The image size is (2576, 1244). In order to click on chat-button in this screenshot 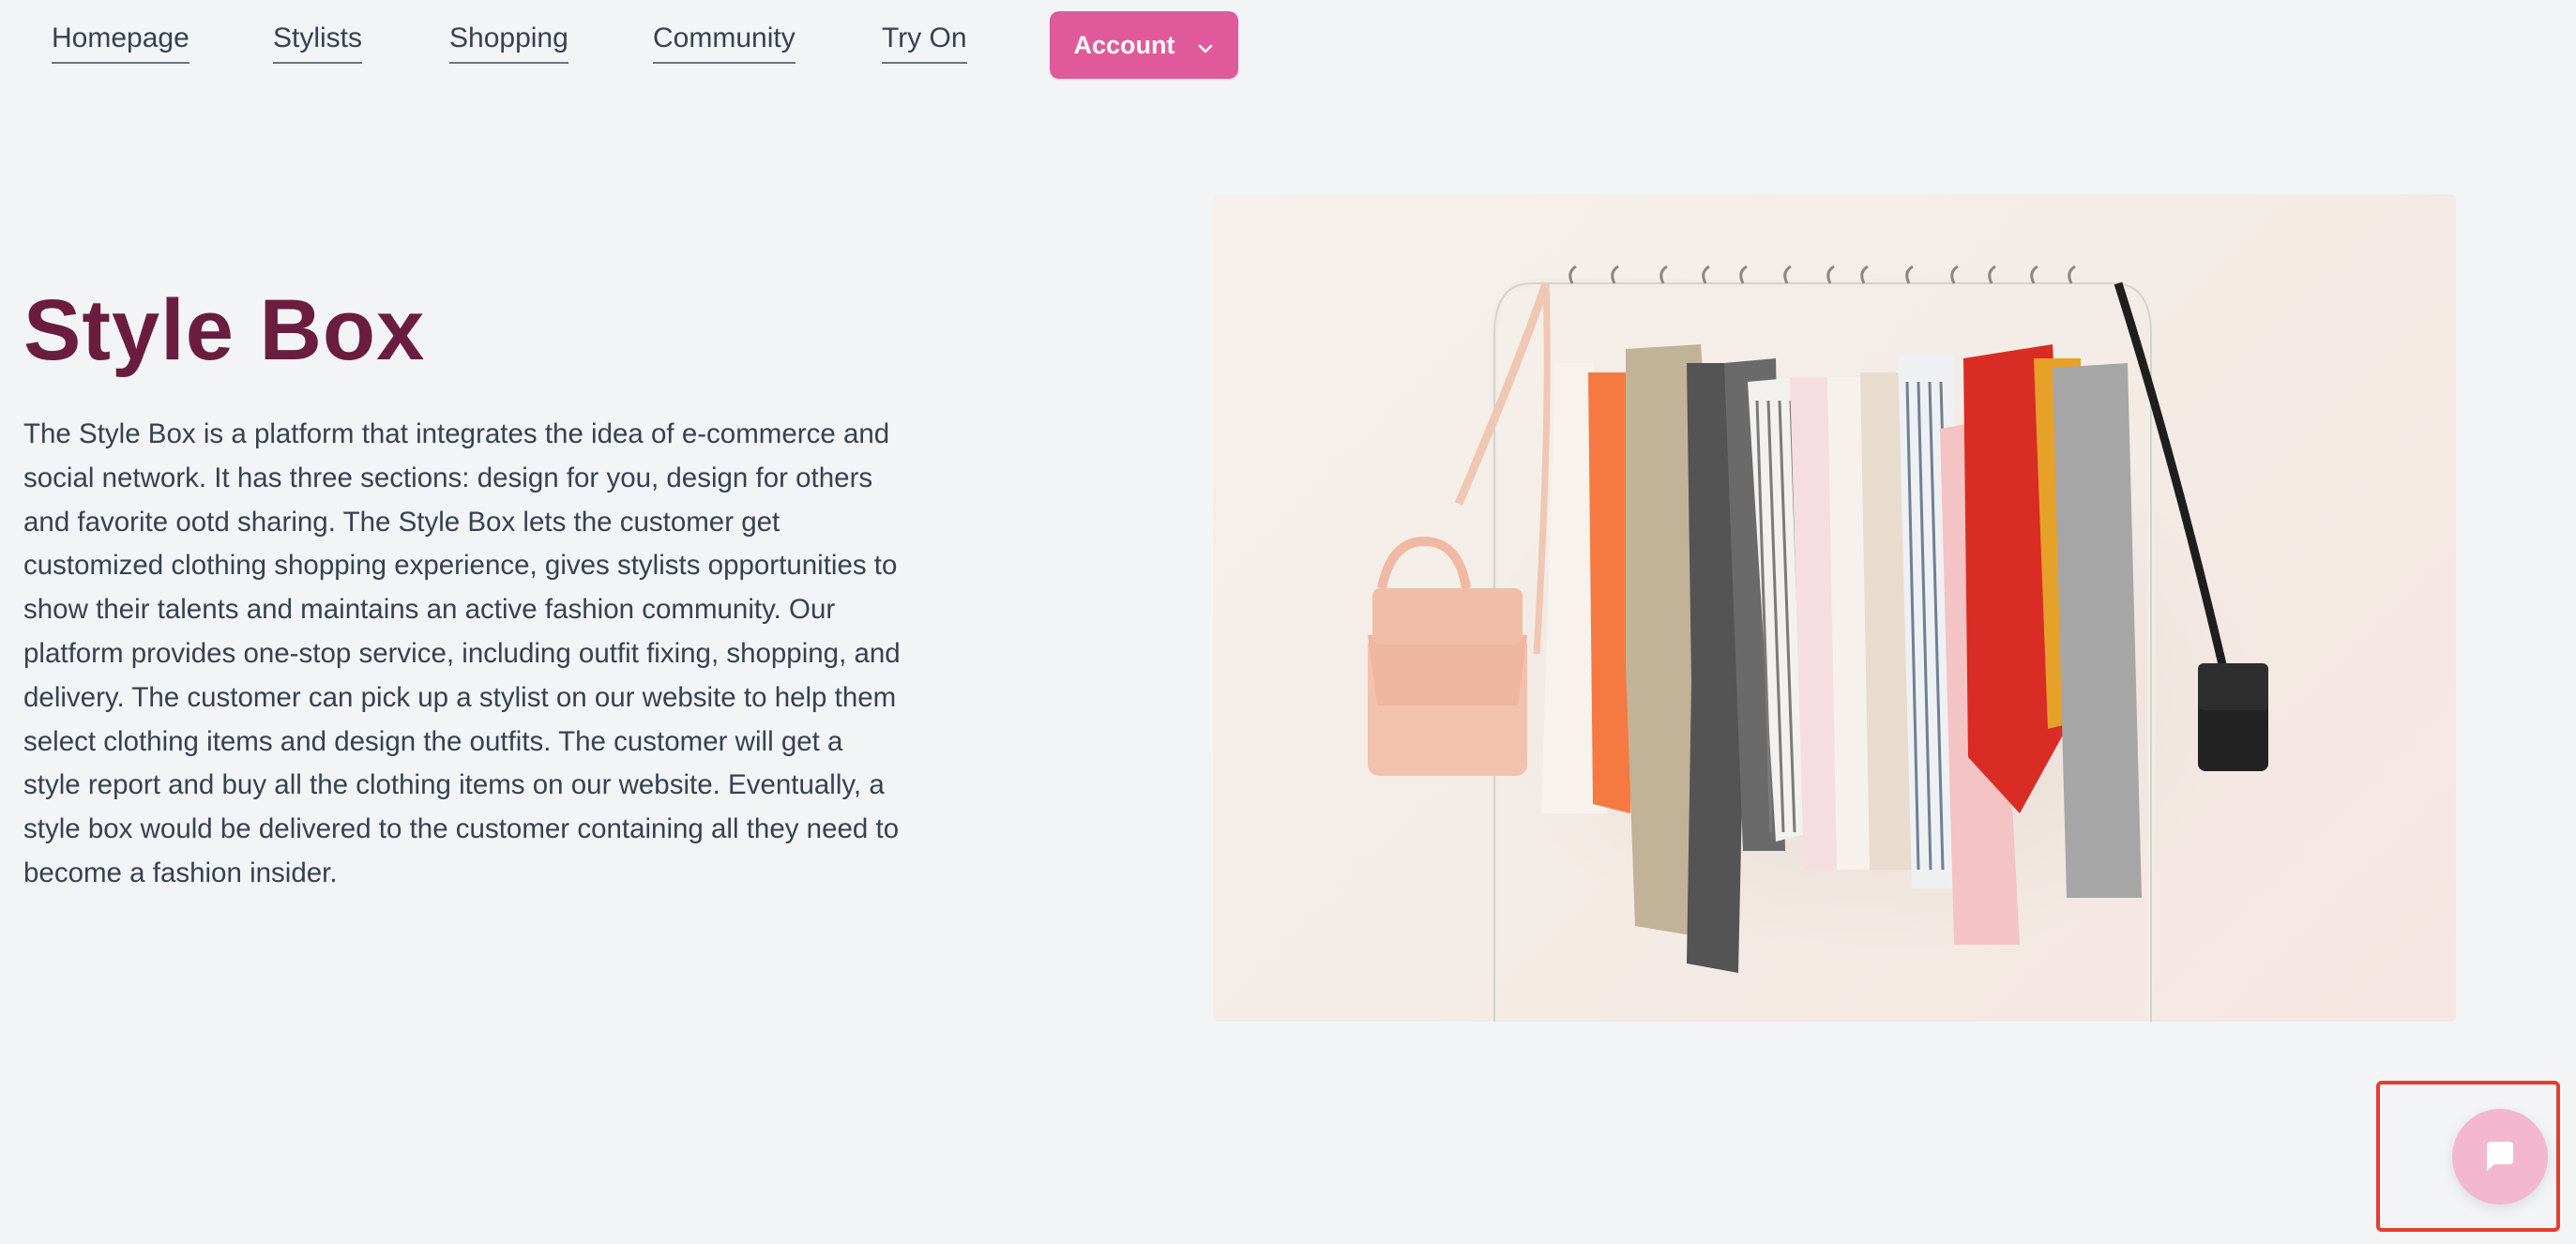, I will do `click(2500, 1157)`.